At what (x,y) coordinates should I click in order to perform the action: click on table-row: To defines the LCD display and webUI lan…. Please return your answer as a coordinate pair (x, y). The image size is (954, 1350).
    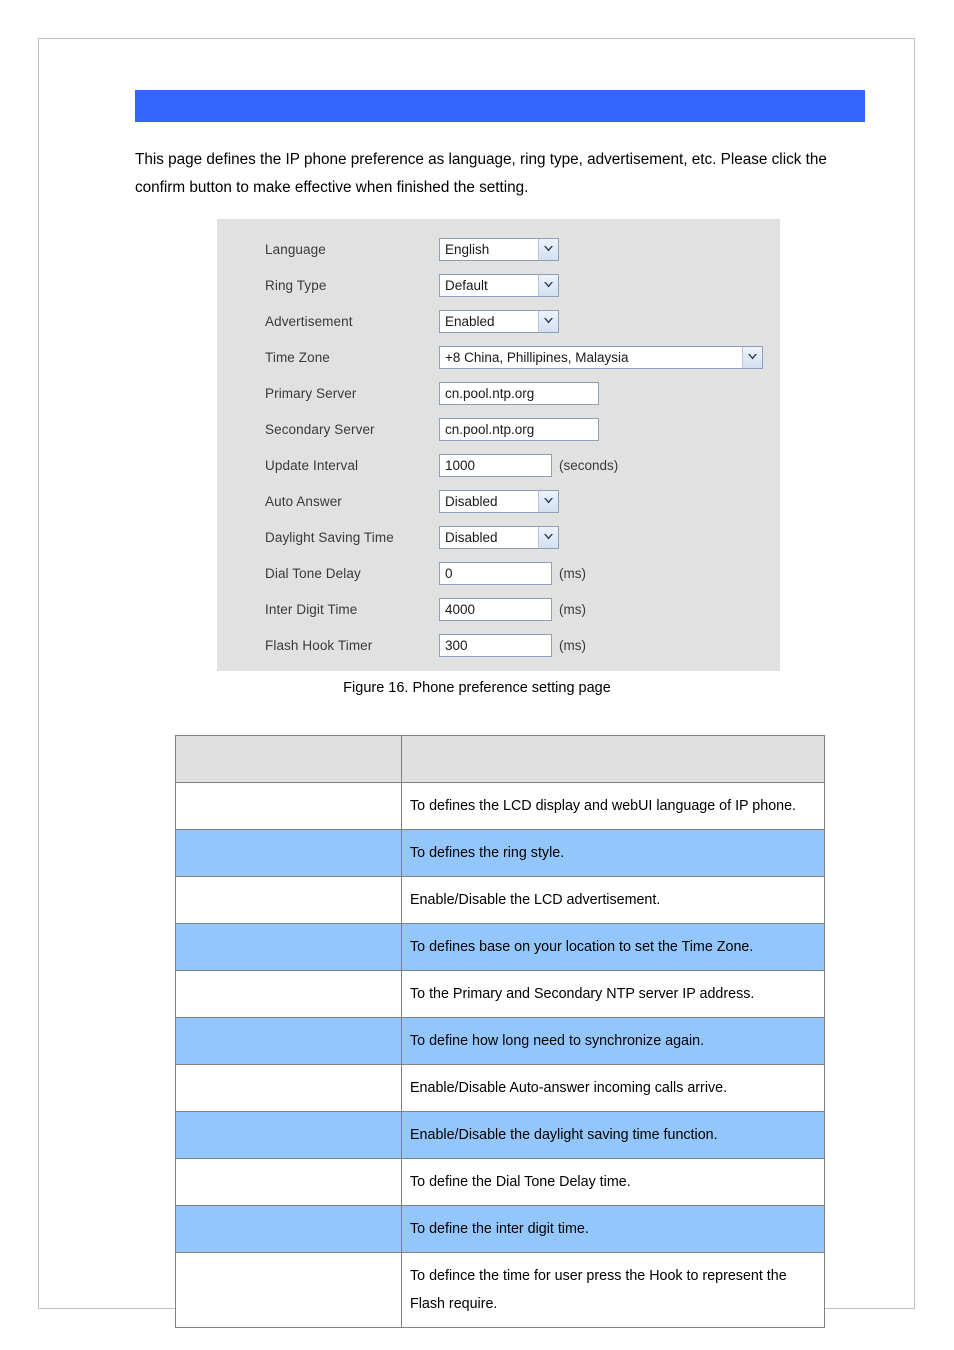
    Looking at the image, I should click on (500, 806).